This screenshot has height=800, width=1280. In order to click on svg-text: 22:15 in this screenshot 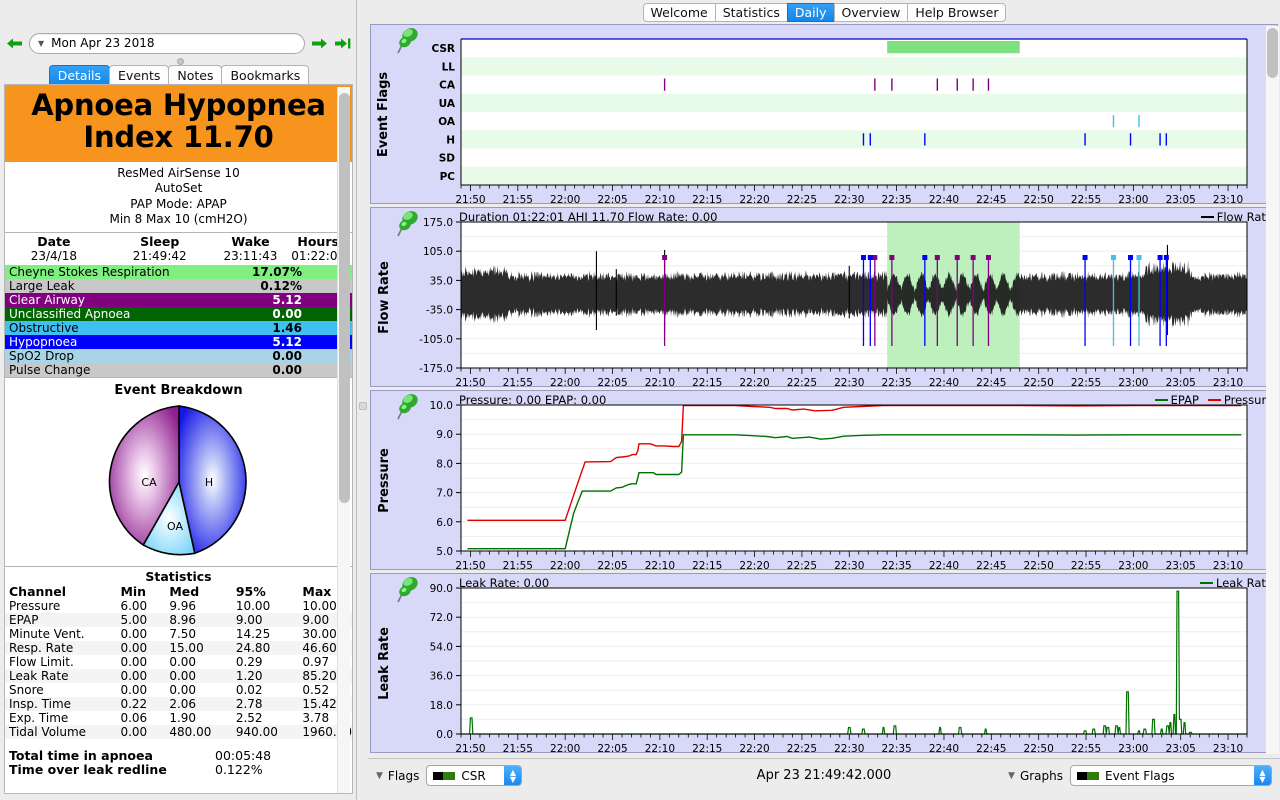, I will do `click(707, 748)`.